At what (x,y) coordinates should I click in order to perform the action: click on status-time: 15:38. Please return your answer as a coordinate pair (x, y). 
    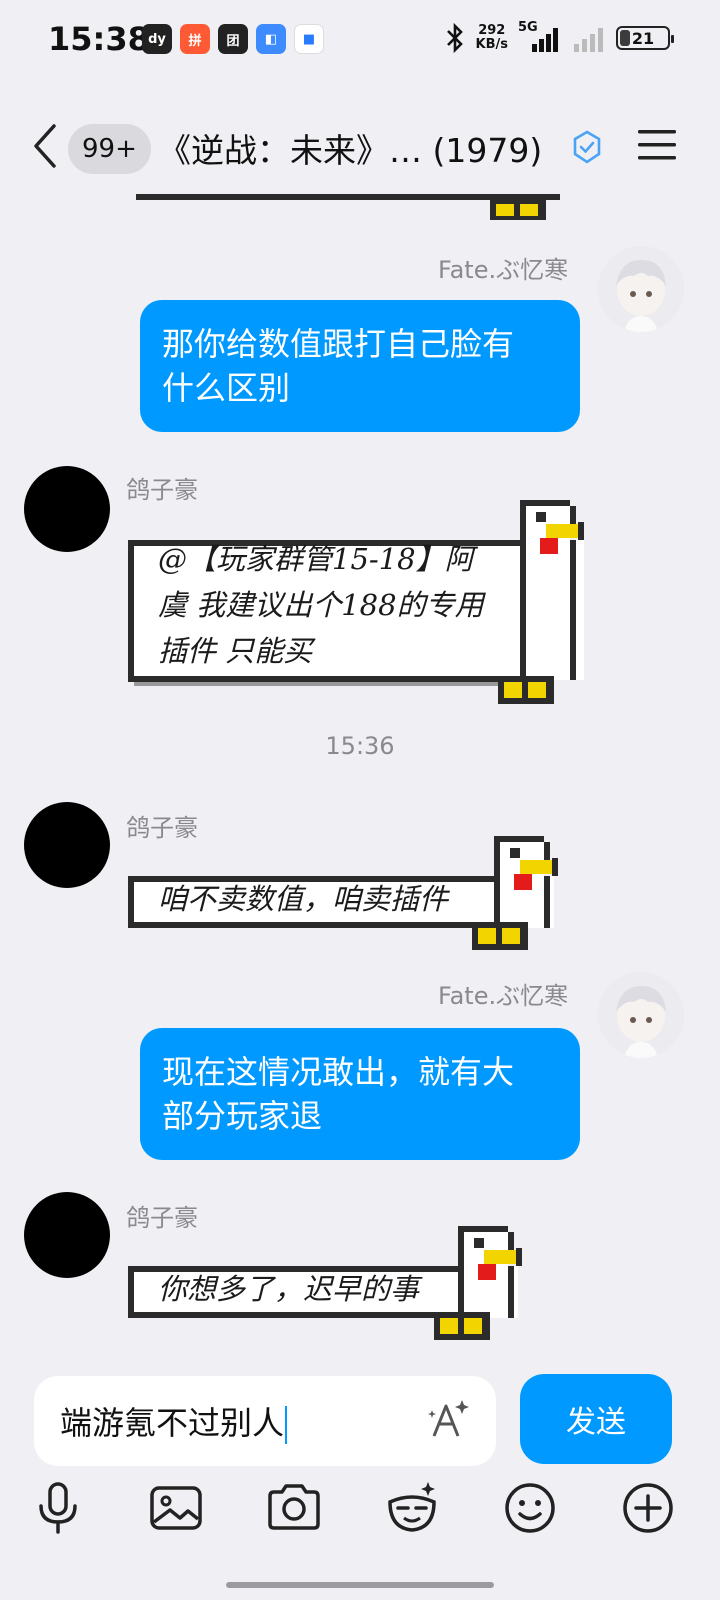
    Looking at the image, I should click on (99, 39).